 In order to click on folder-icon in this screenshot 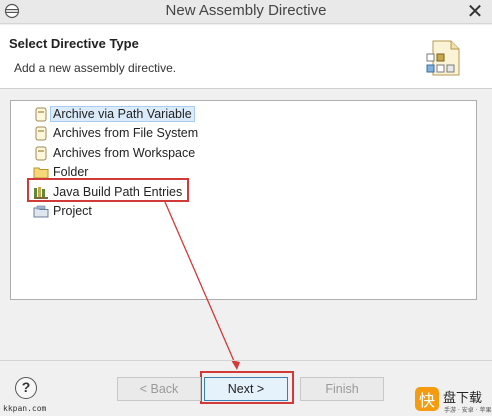, I will do `click(41, 173)`.